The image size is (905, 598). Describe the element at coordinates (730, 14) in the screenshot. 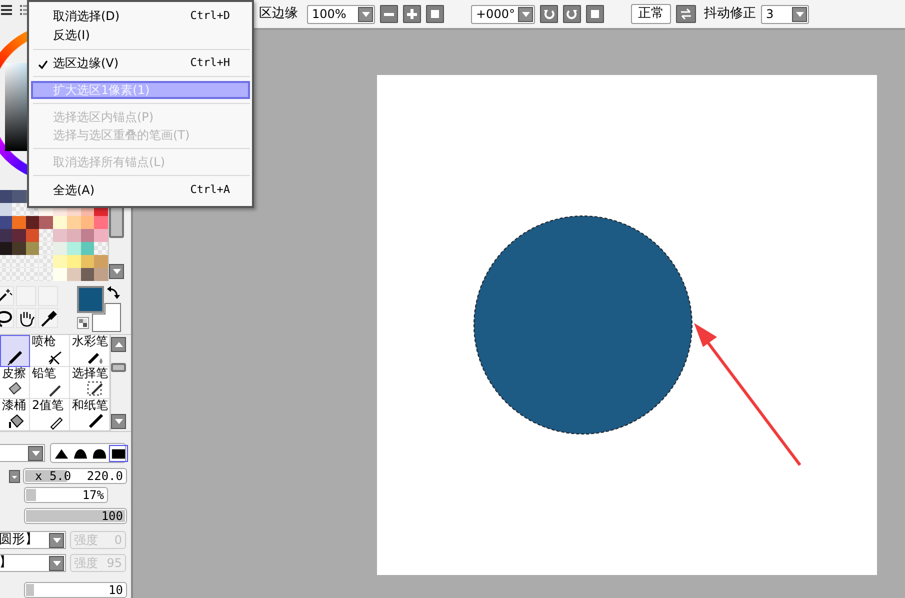

I see `stabilizer-label: 抖动修正` at that location.